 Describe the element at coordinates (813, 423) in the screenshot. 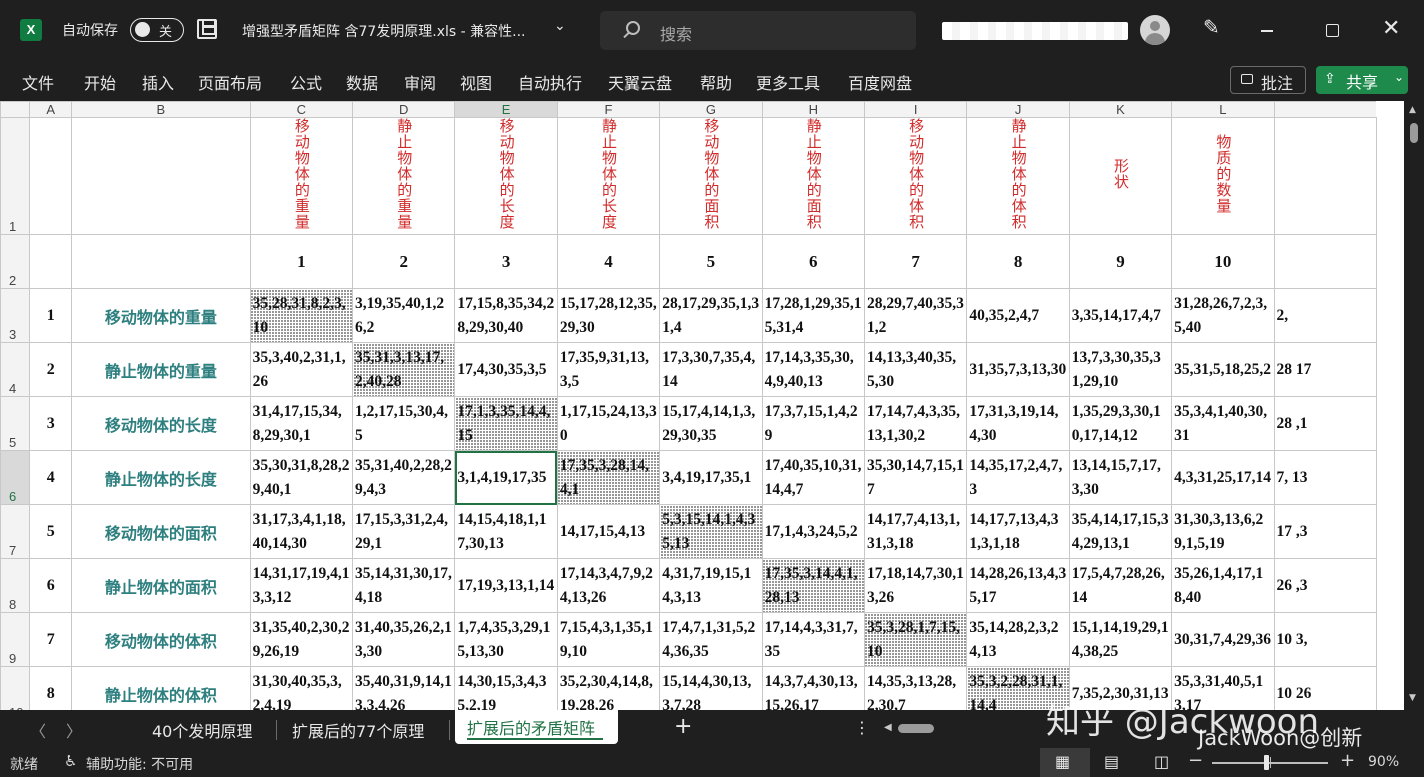

I see `principle-cell: 17,3,7,15,1,4,29` at that location.